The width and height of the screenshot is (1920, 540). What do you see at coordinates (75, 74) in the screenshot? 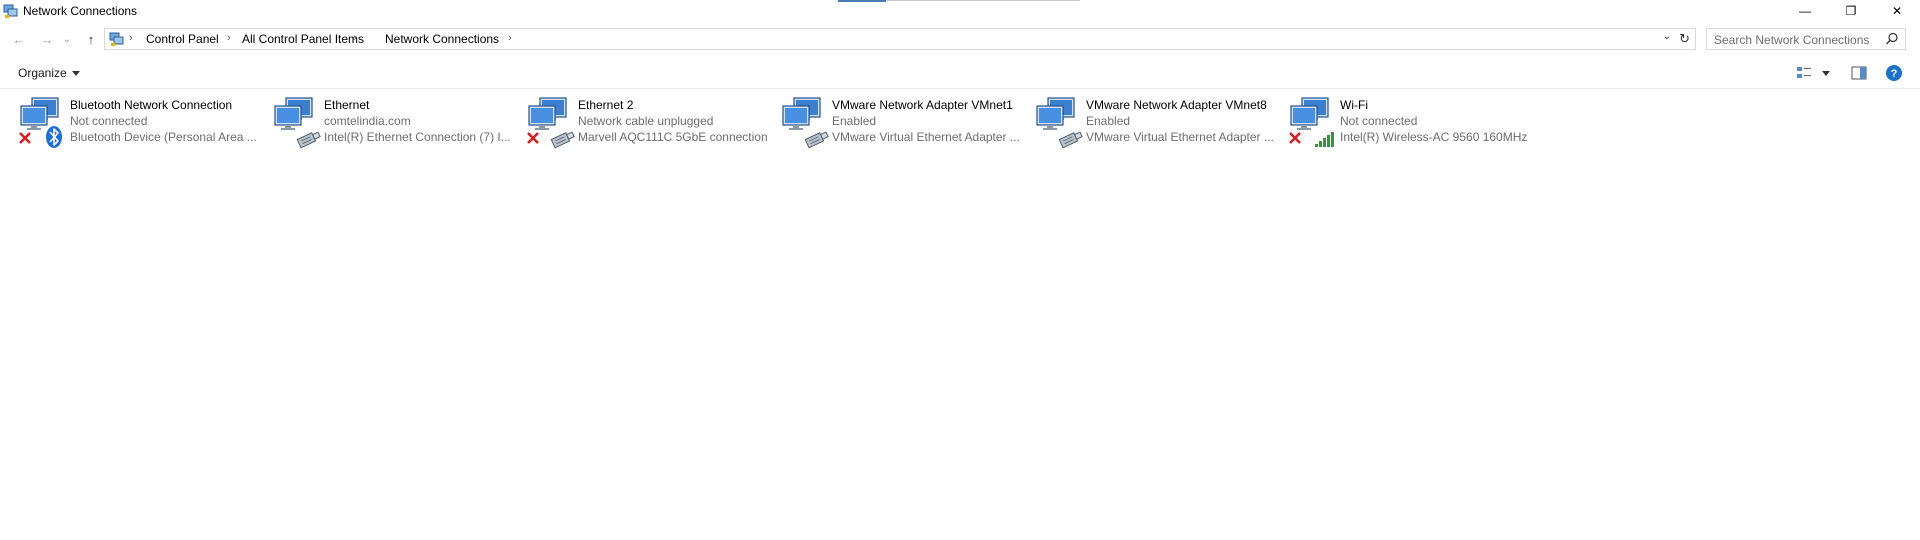
I see `chevron-down-icon` at bounding box center [75, 74].